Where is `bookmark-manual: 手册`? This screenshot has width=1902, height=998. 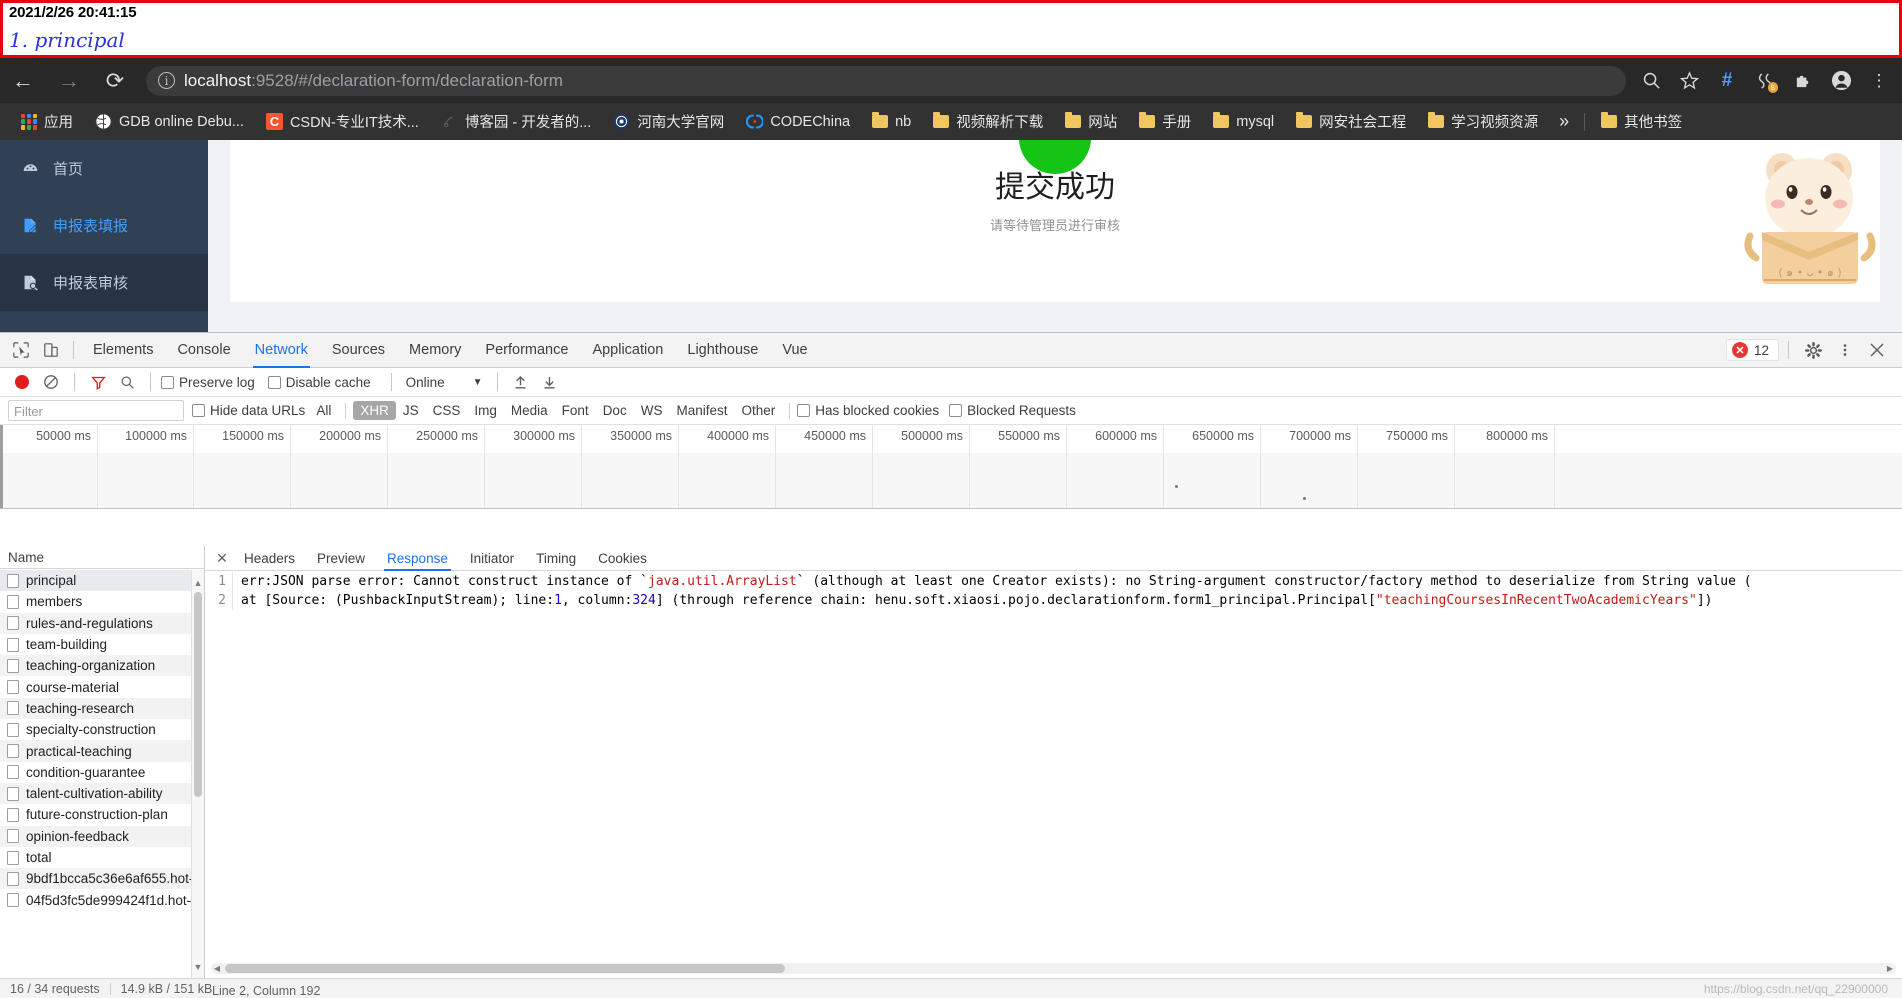
bookmark-manual: 手册 is located at coordinates (1165, 122).